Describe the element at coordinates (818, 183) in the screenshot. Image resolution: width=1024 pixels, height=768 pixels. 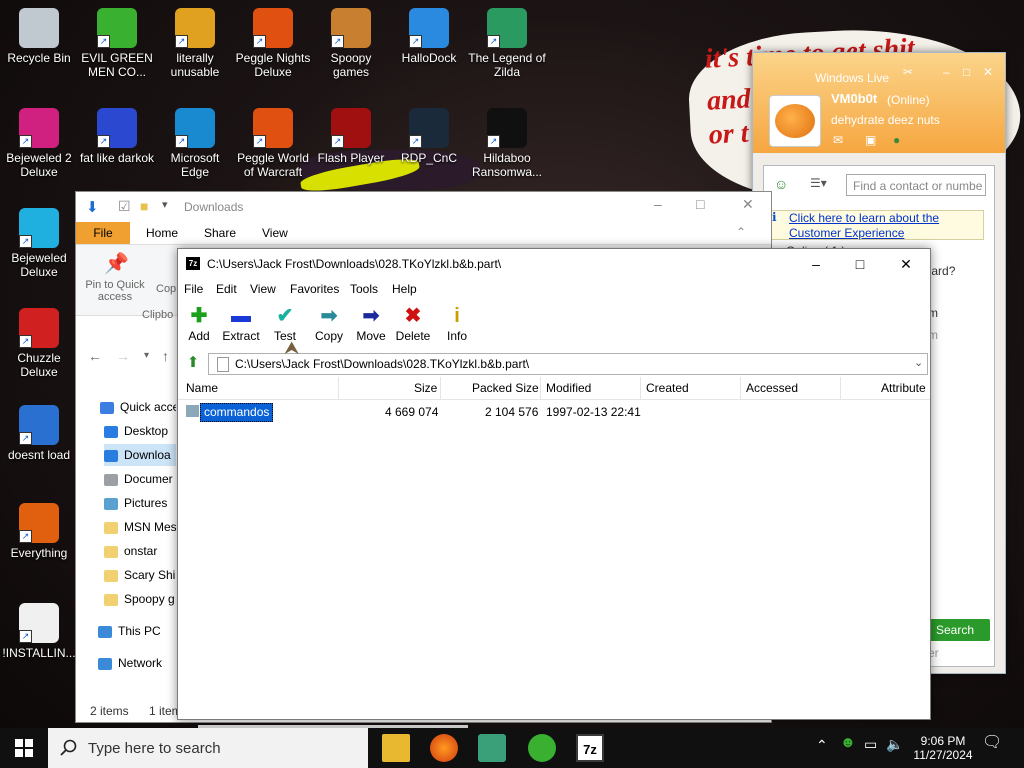
I see `list-options-icon: ☰▾` at that location.